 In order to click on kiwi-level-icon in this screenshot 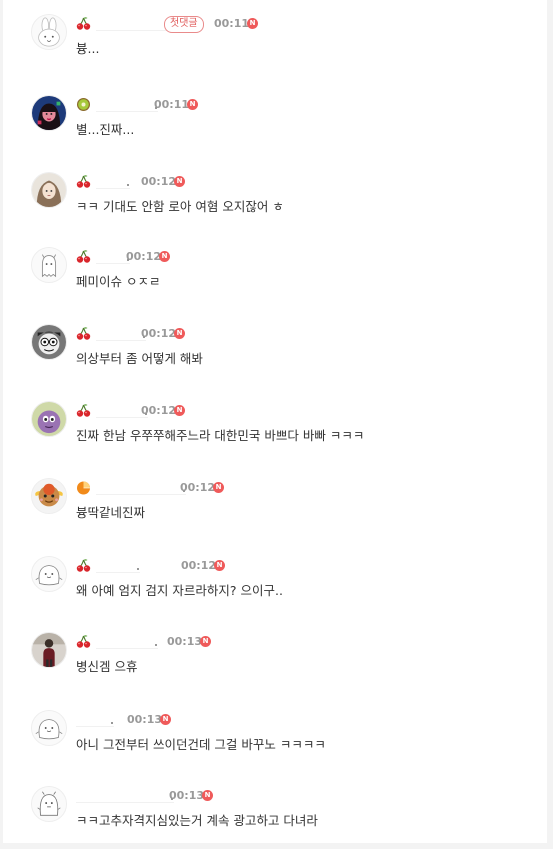, I will do `click(83, 104)`.